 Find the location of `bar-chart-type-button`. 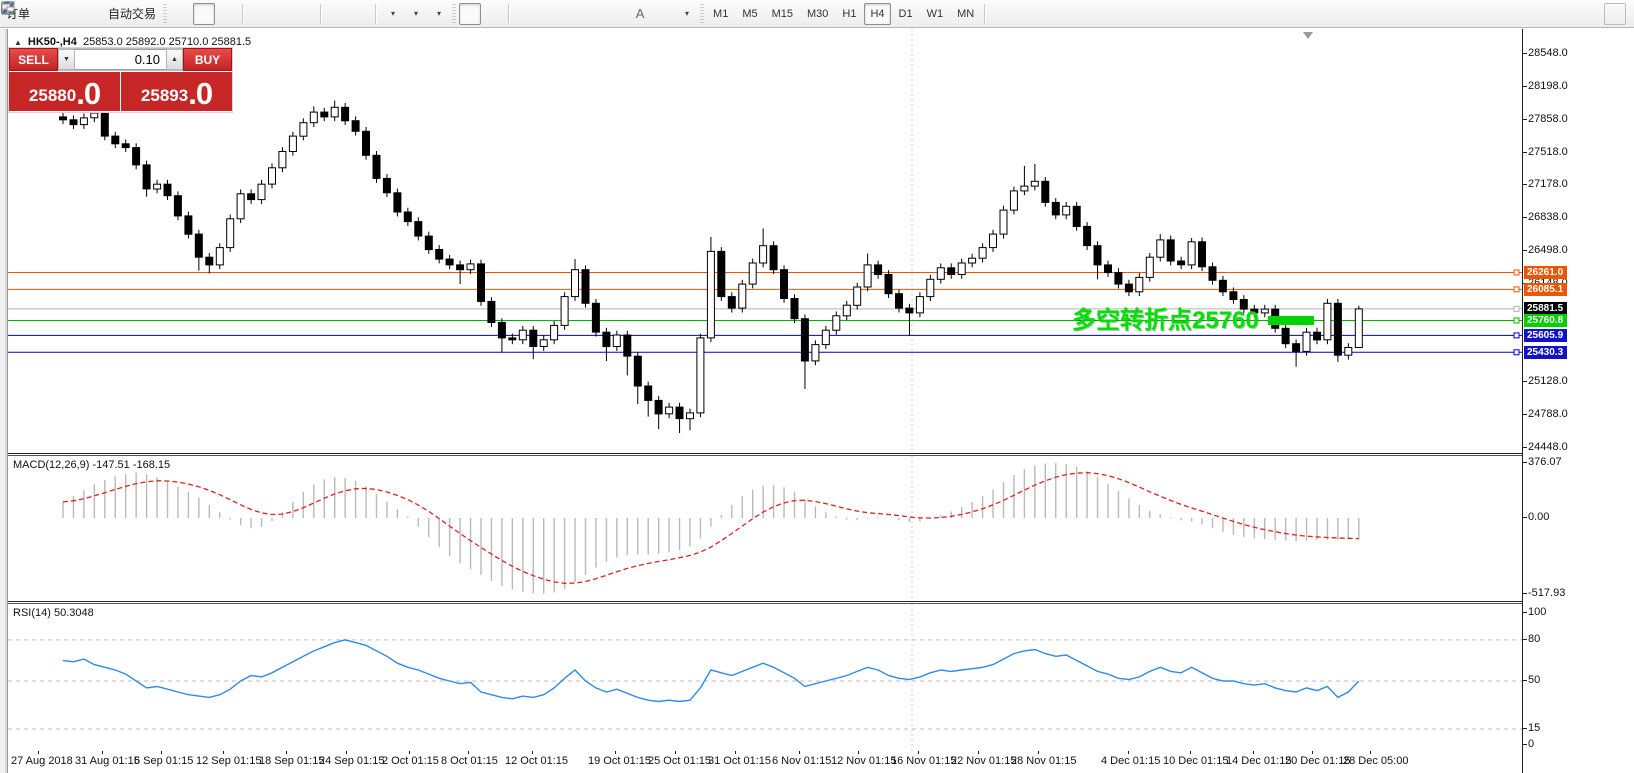

bar-chart-type-button is located at coordinates (96, 14).